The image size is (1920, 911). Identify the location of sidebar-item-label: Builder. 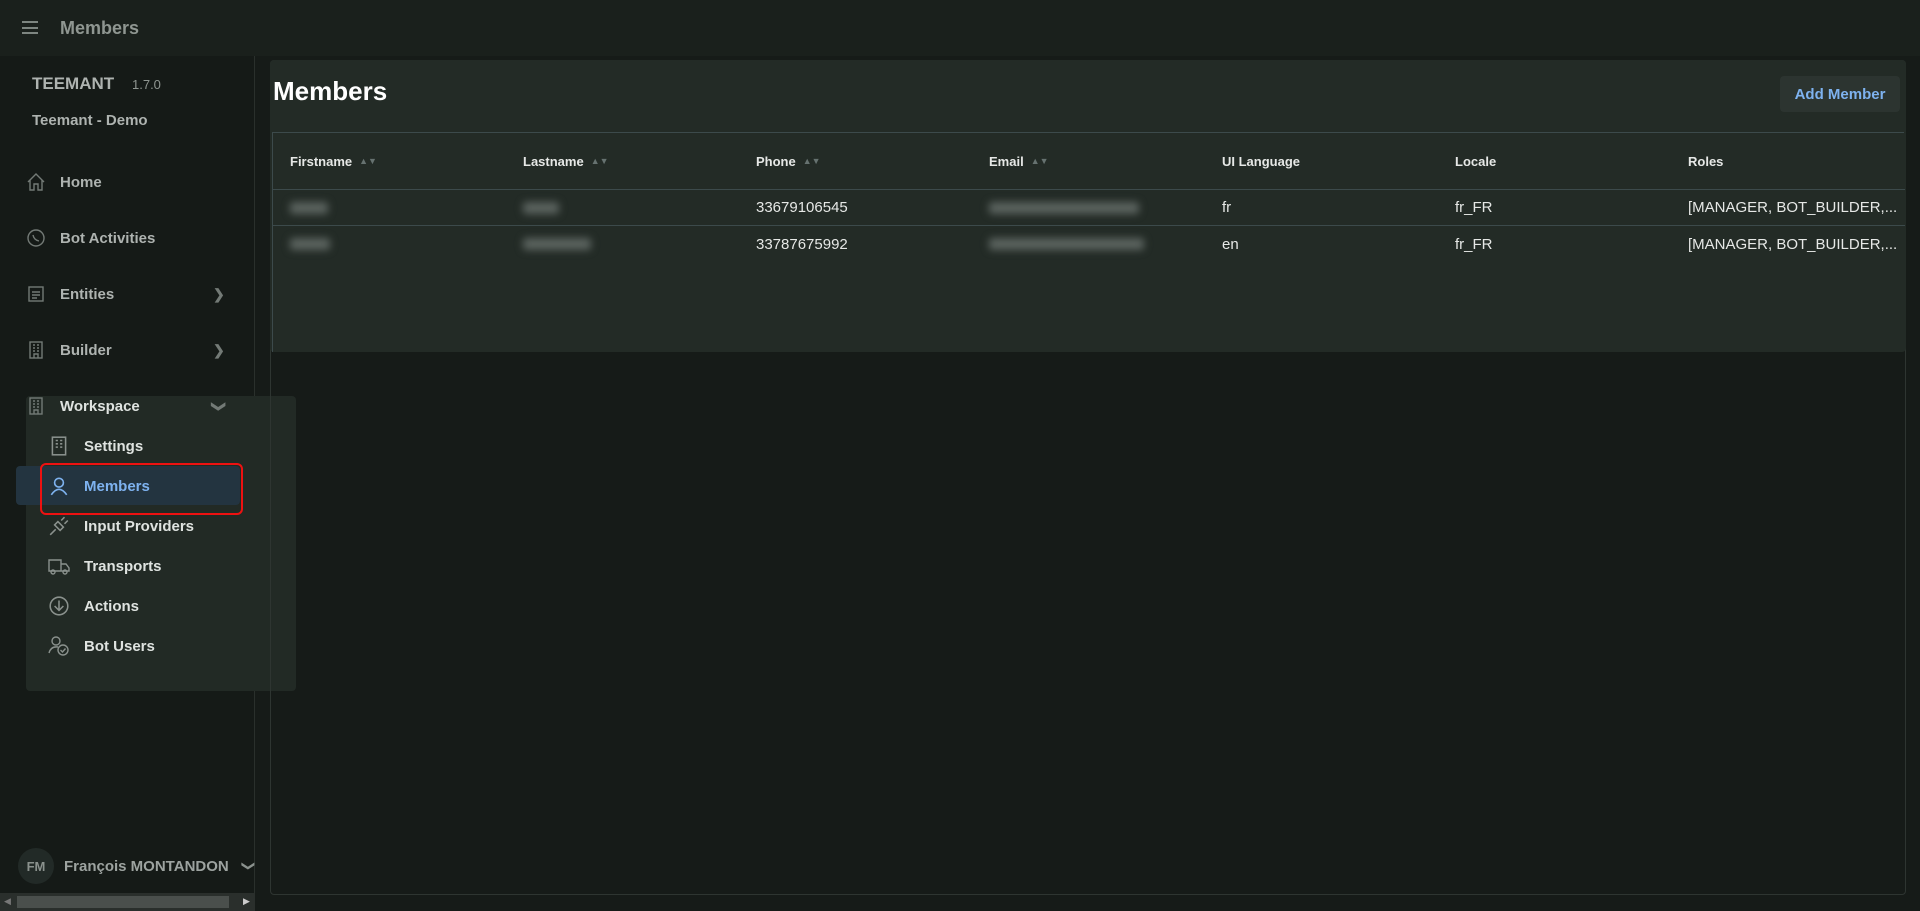
(86, 350).